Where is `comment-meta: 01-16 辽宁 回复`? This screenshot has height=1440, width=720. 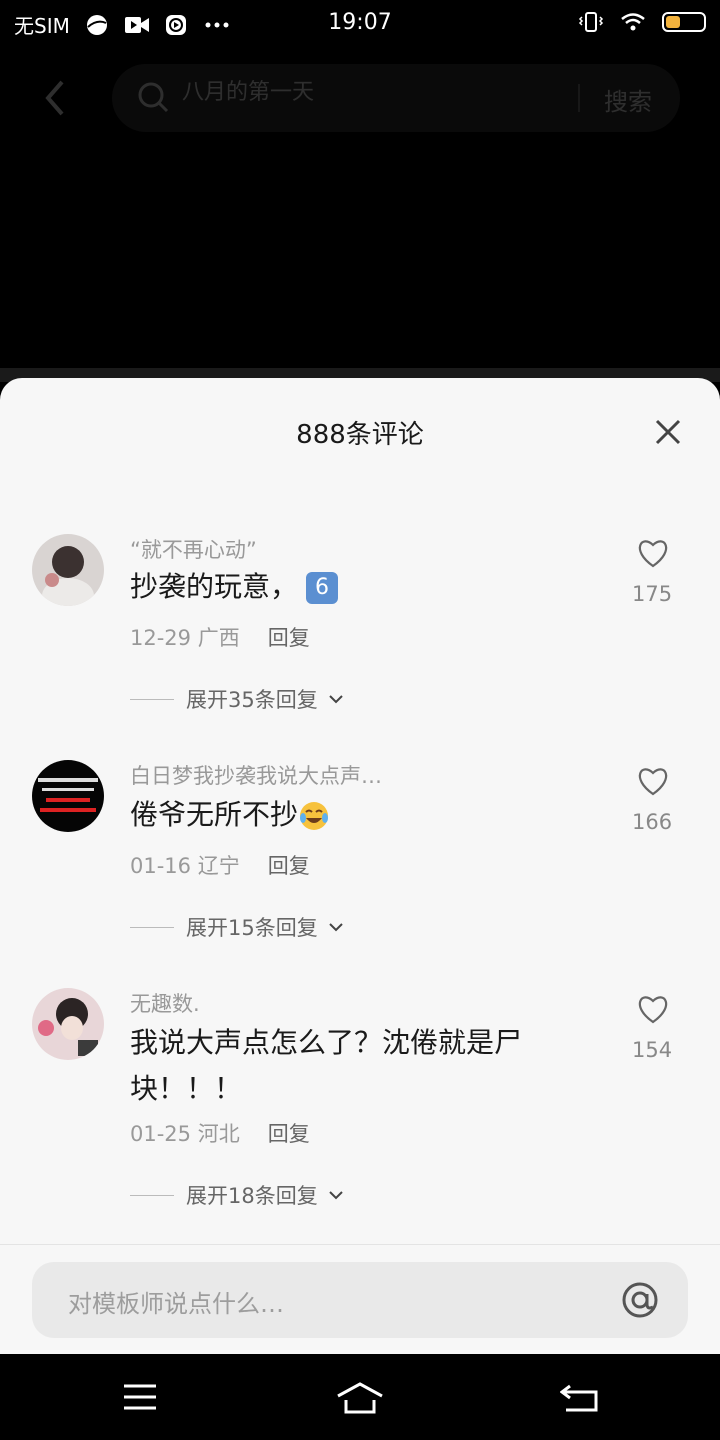
comment-meta: 01-16 辽宁 回复 is located at coordinates (220, 865).